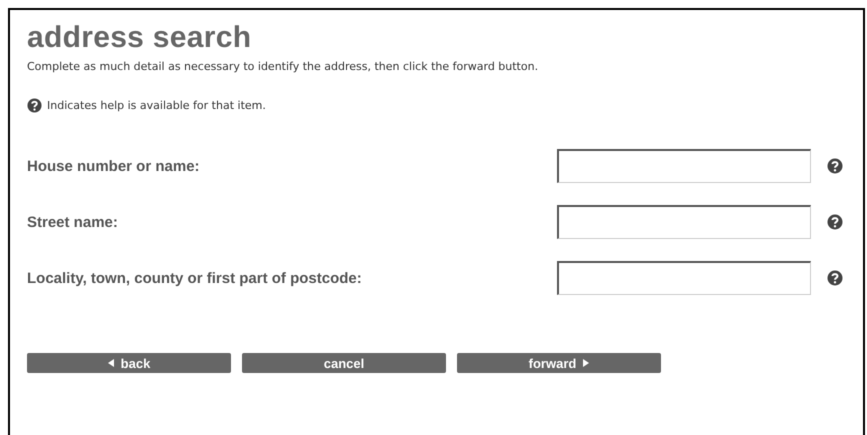 The height and width of the screenshot is (435, 867). What do you see at coordinates (344, 363) in the screenshot?
I see `nav-button: cancel` at bounding box center [344, 363].